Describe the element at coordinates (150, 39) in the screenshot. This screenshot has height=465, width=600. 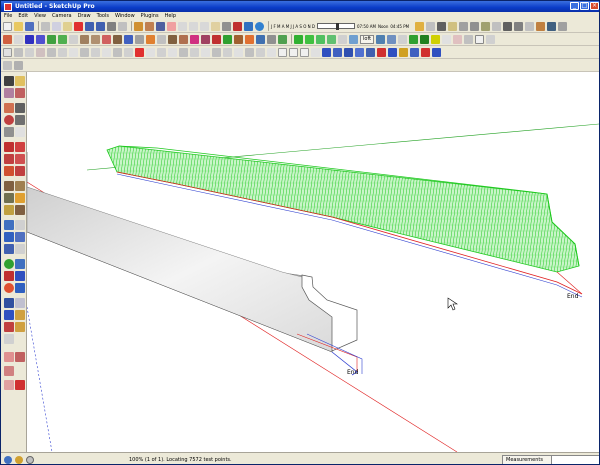
I see `axes-icon` at that location.